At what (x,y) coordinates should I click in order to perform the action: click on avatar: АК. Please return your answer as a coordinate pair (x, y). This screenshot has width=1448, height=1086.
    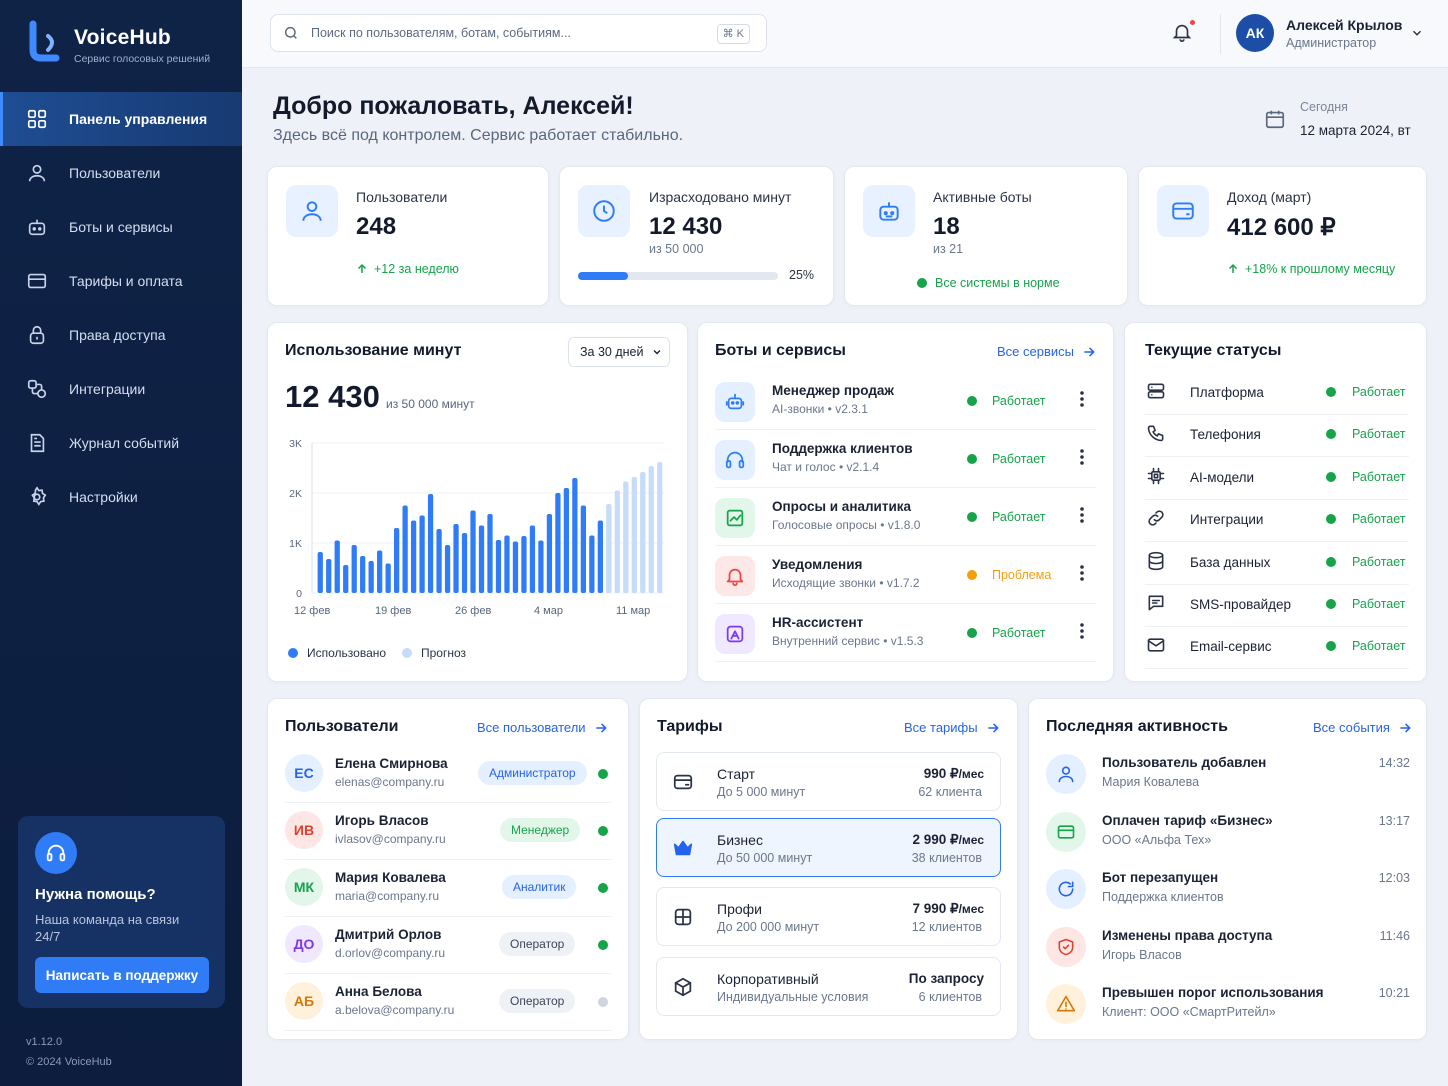
    Looking at the image, I should click on (1255, 33).